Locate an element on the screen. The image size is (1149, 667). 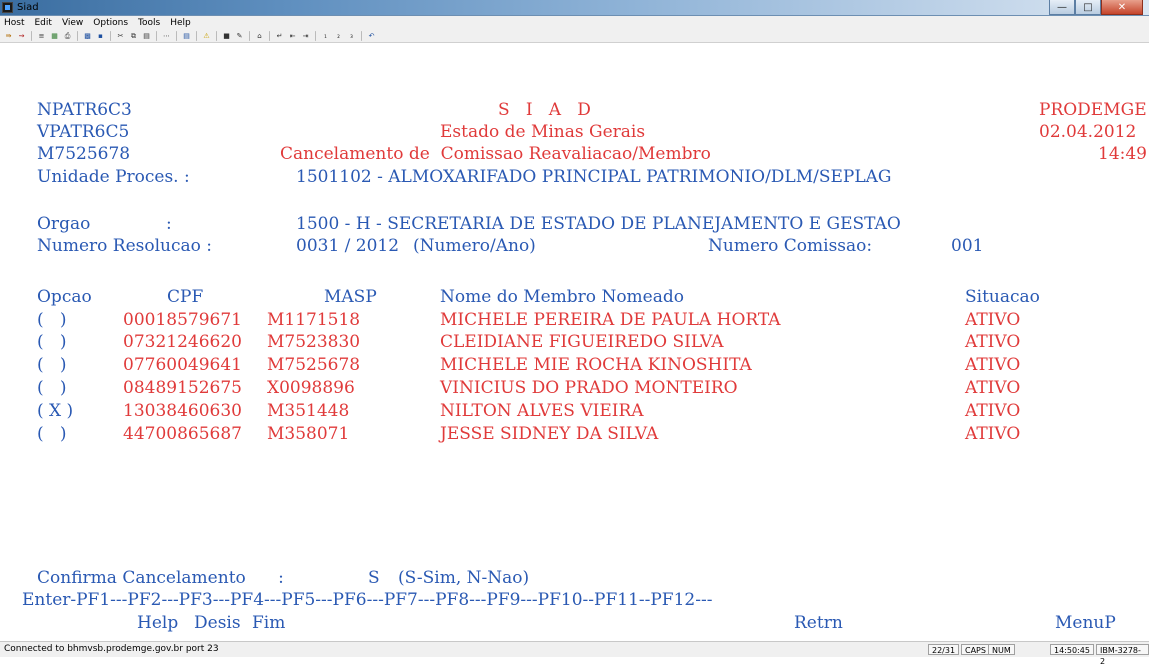
resolucao-value: 0031 / 2012 is located at coordinates (347, 246).